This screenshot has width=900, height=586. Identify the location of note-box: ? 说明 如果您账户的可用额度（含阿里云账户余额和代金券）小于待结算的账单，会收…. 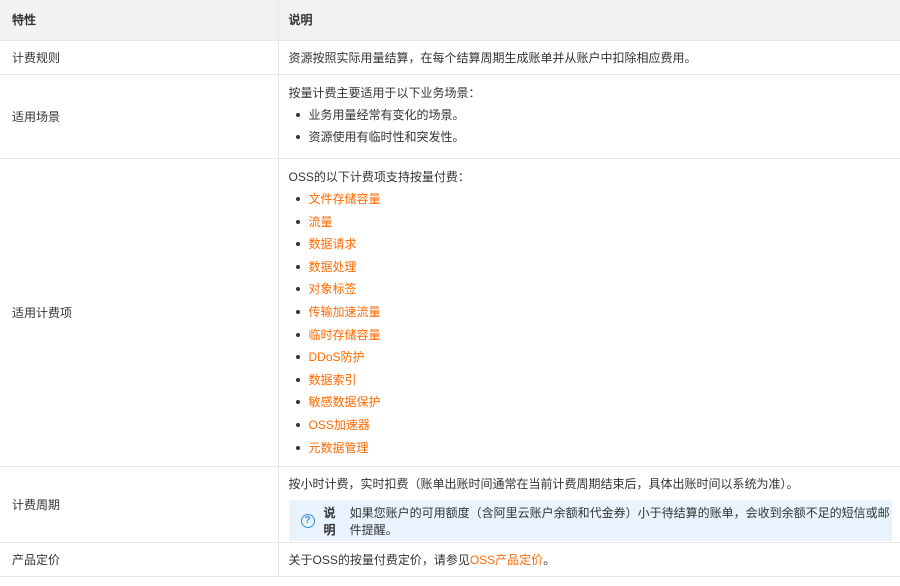
(590, 520).